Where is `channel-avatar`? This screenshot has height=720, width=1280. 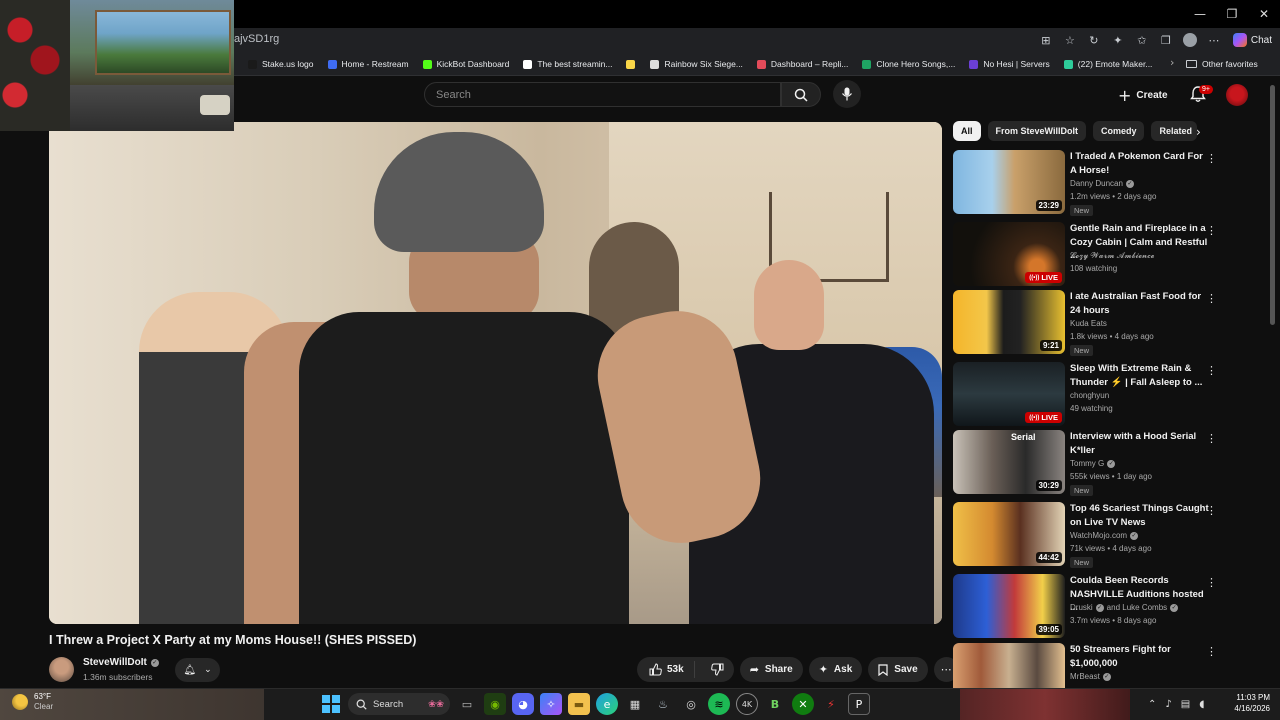 channel-avatar is located at coordinates (61, 669).